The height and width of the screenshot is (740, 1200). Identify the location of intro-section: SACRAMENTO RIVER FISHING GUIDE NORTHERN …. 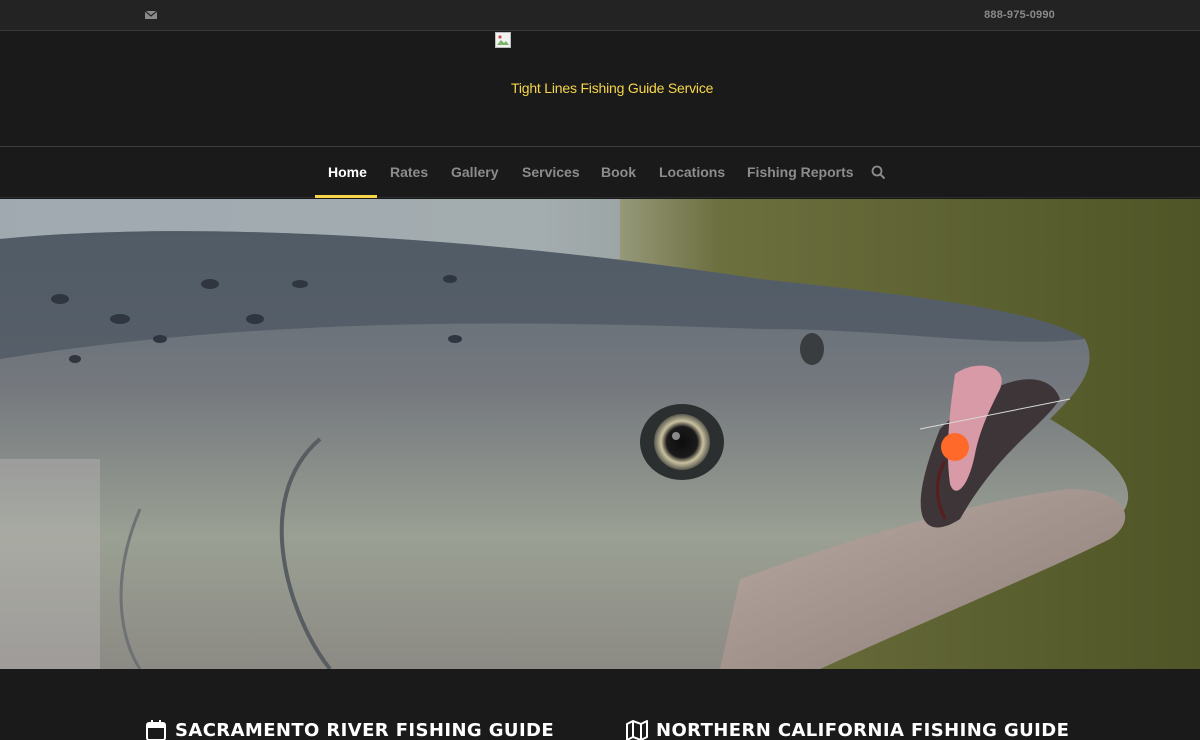
(600, 705).